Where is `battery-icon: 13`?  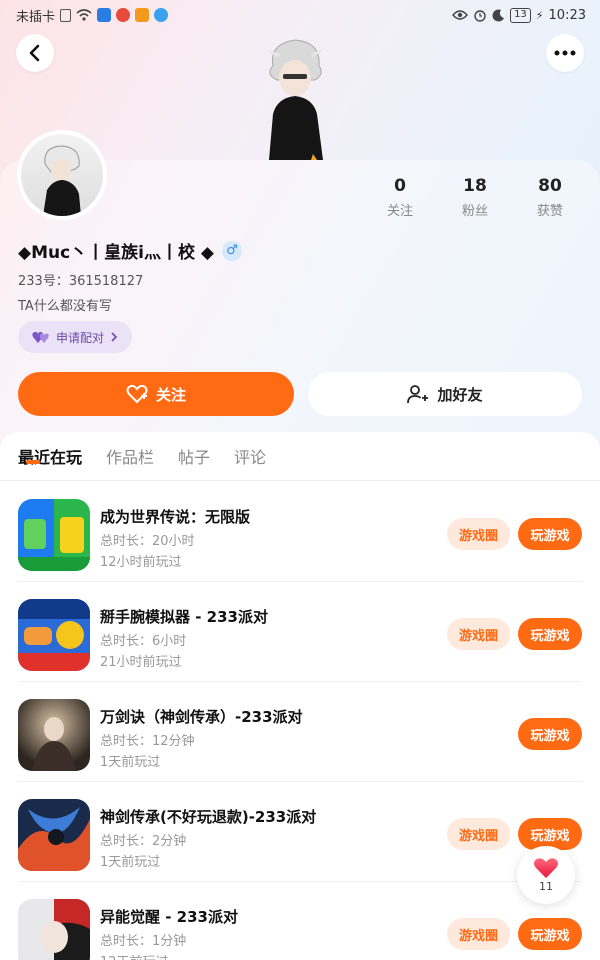
battery-icon: 13 is located at coordinates (520, 15).